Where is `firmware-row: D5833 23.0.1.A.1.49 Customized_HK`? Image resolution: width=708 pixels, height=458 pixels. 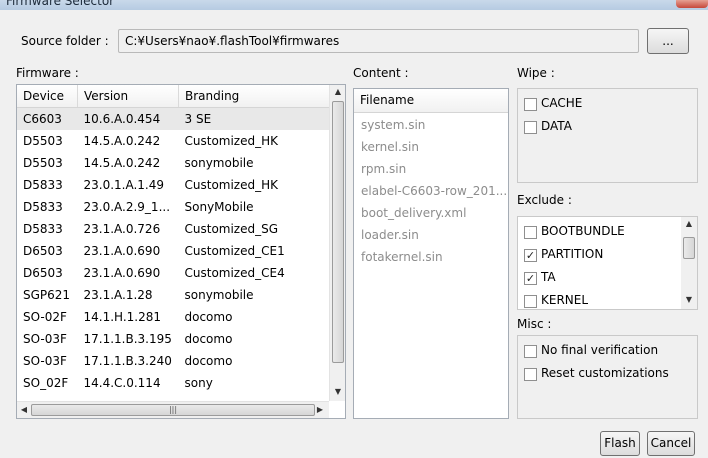 firmware-row: D5833 23.0.1.A.1.49 Customized_HK is located at coordinates (173, 185).